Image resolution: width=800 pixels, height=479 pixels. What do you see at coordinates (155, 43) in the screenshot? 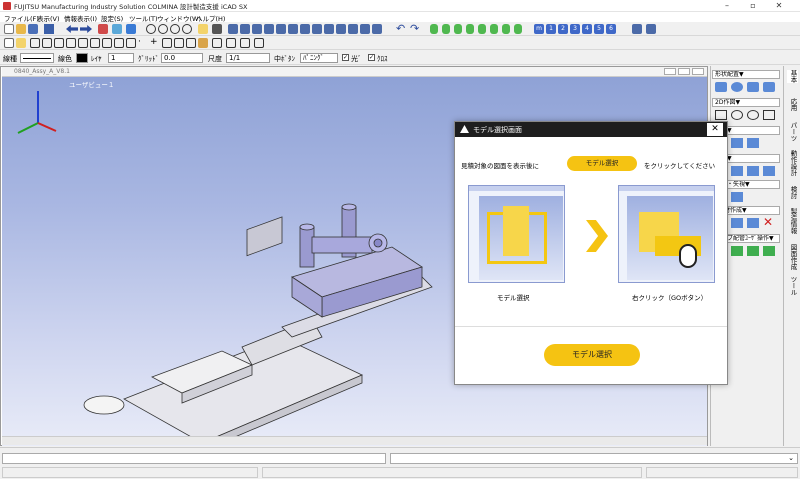
I see `plus-icon: +` at bounding box center [155, 43].